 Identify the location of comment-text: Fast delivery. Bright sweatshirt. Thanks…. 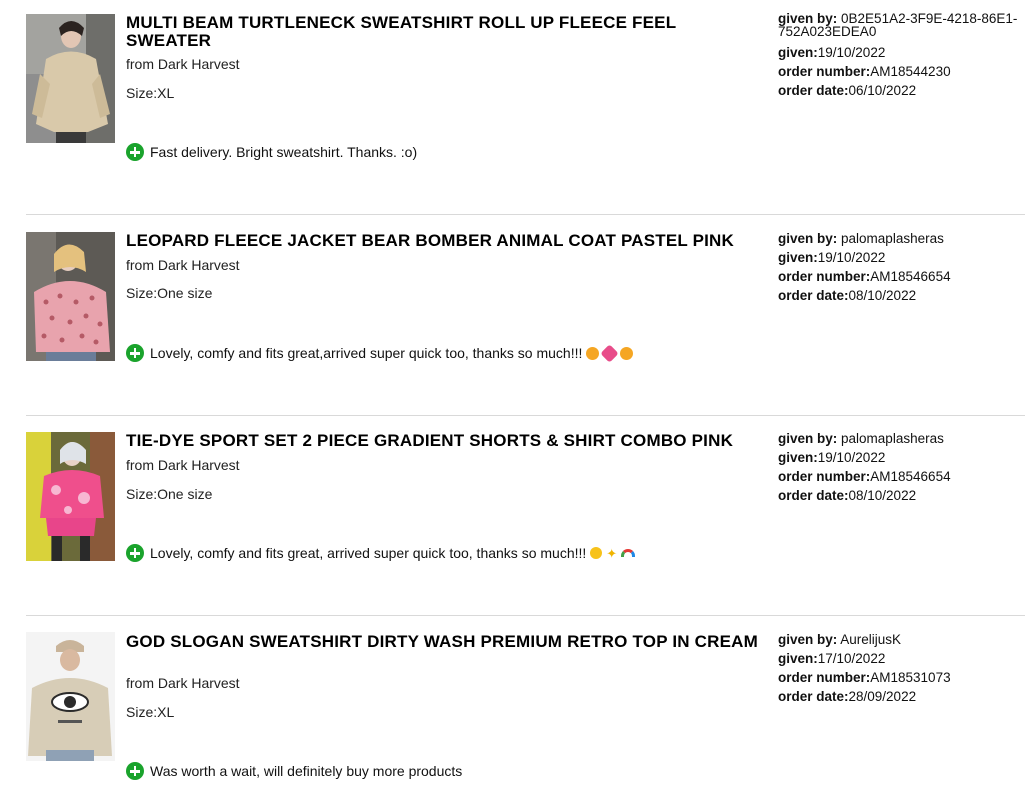
(284, 152).